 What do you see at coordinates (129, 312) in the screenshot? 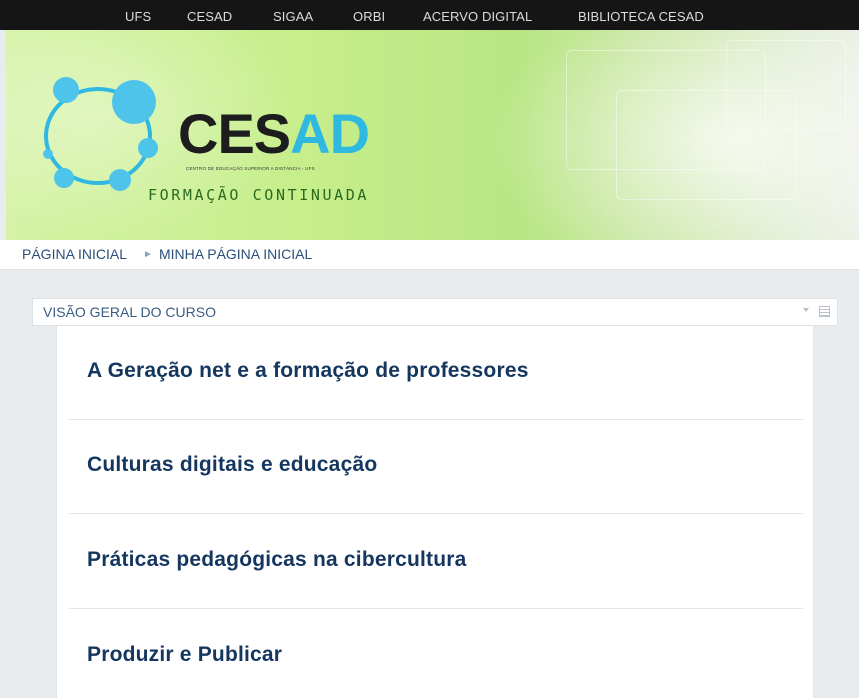
I see `block-title: VISÃO GERAL DO CURSO` at bounding box center [129, 312].